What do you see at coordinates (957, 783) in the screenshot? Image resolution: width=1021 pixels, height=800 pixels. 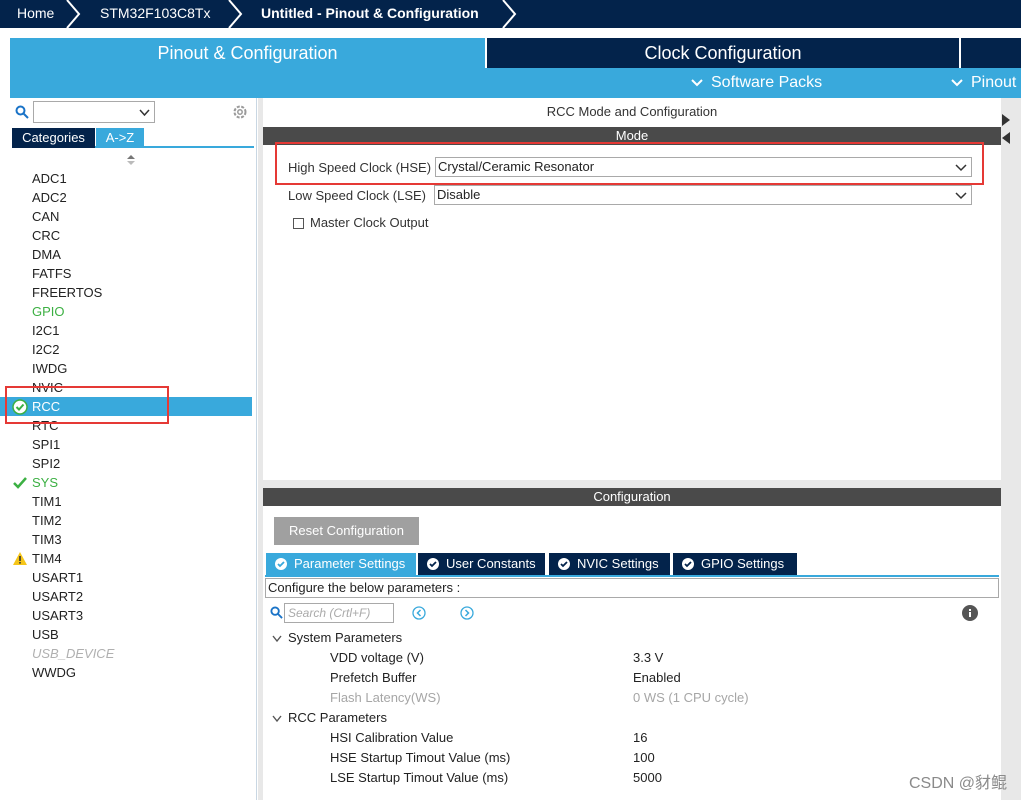 I see `watermark: CSDN @豺鲲` at bounding box center [957, 783].